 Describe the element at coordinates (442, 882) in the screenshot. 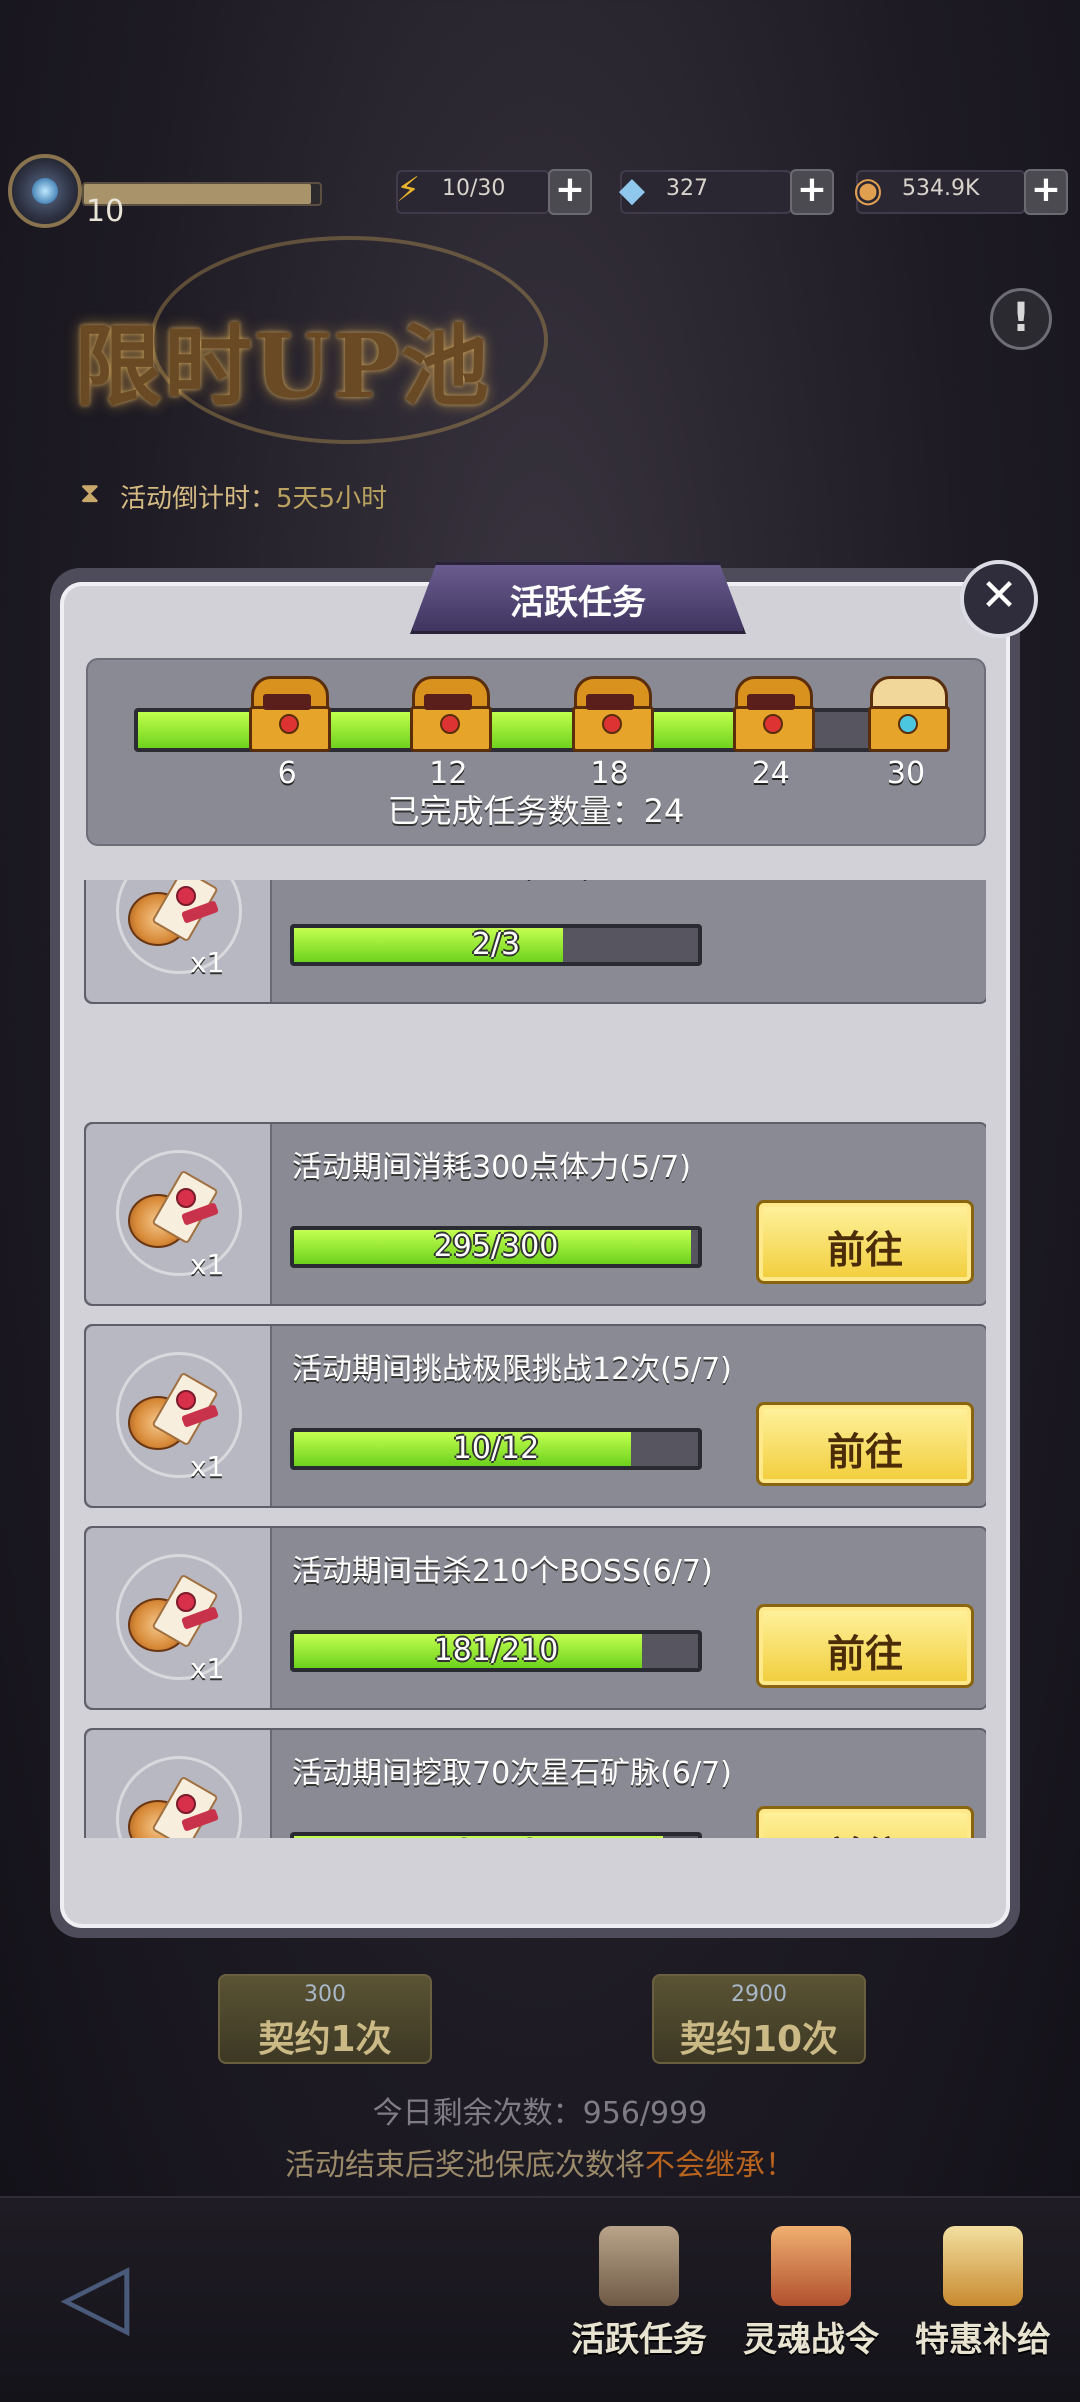

I see `task-name: 活动期间登录5天(2/7)` at that location.